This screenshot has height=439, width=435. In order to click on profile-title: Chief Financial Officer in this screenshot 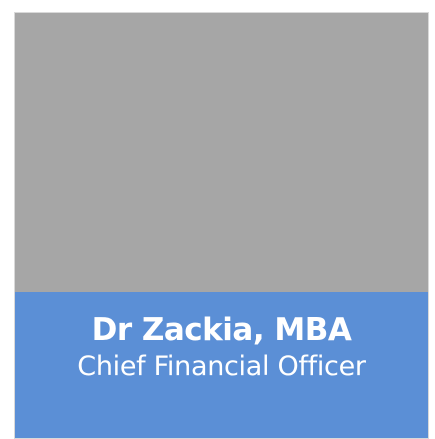, I will do `click(221, 367)`.